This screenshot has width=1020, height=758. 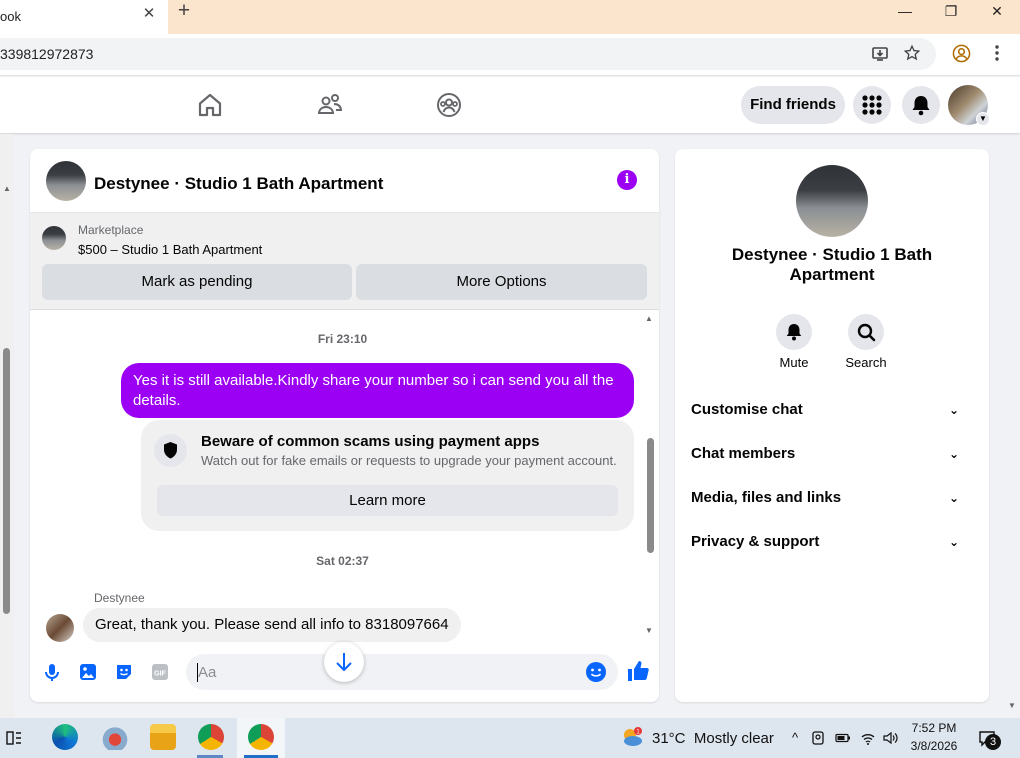 I want to click on more-options-button: More Options, so click(x=501, y=282).